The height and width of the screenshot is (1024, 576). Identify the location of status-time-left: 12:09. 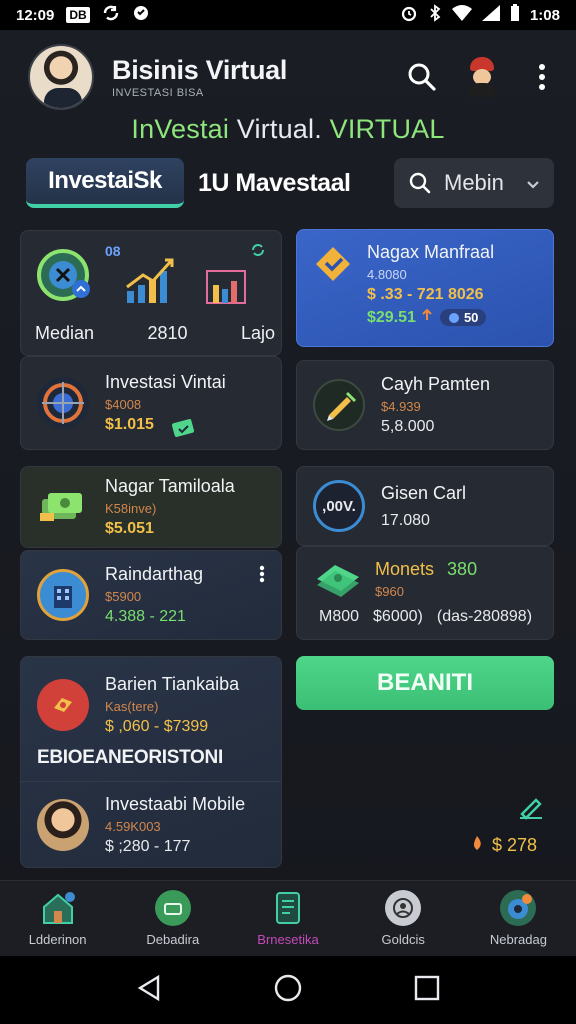
(35, 15).